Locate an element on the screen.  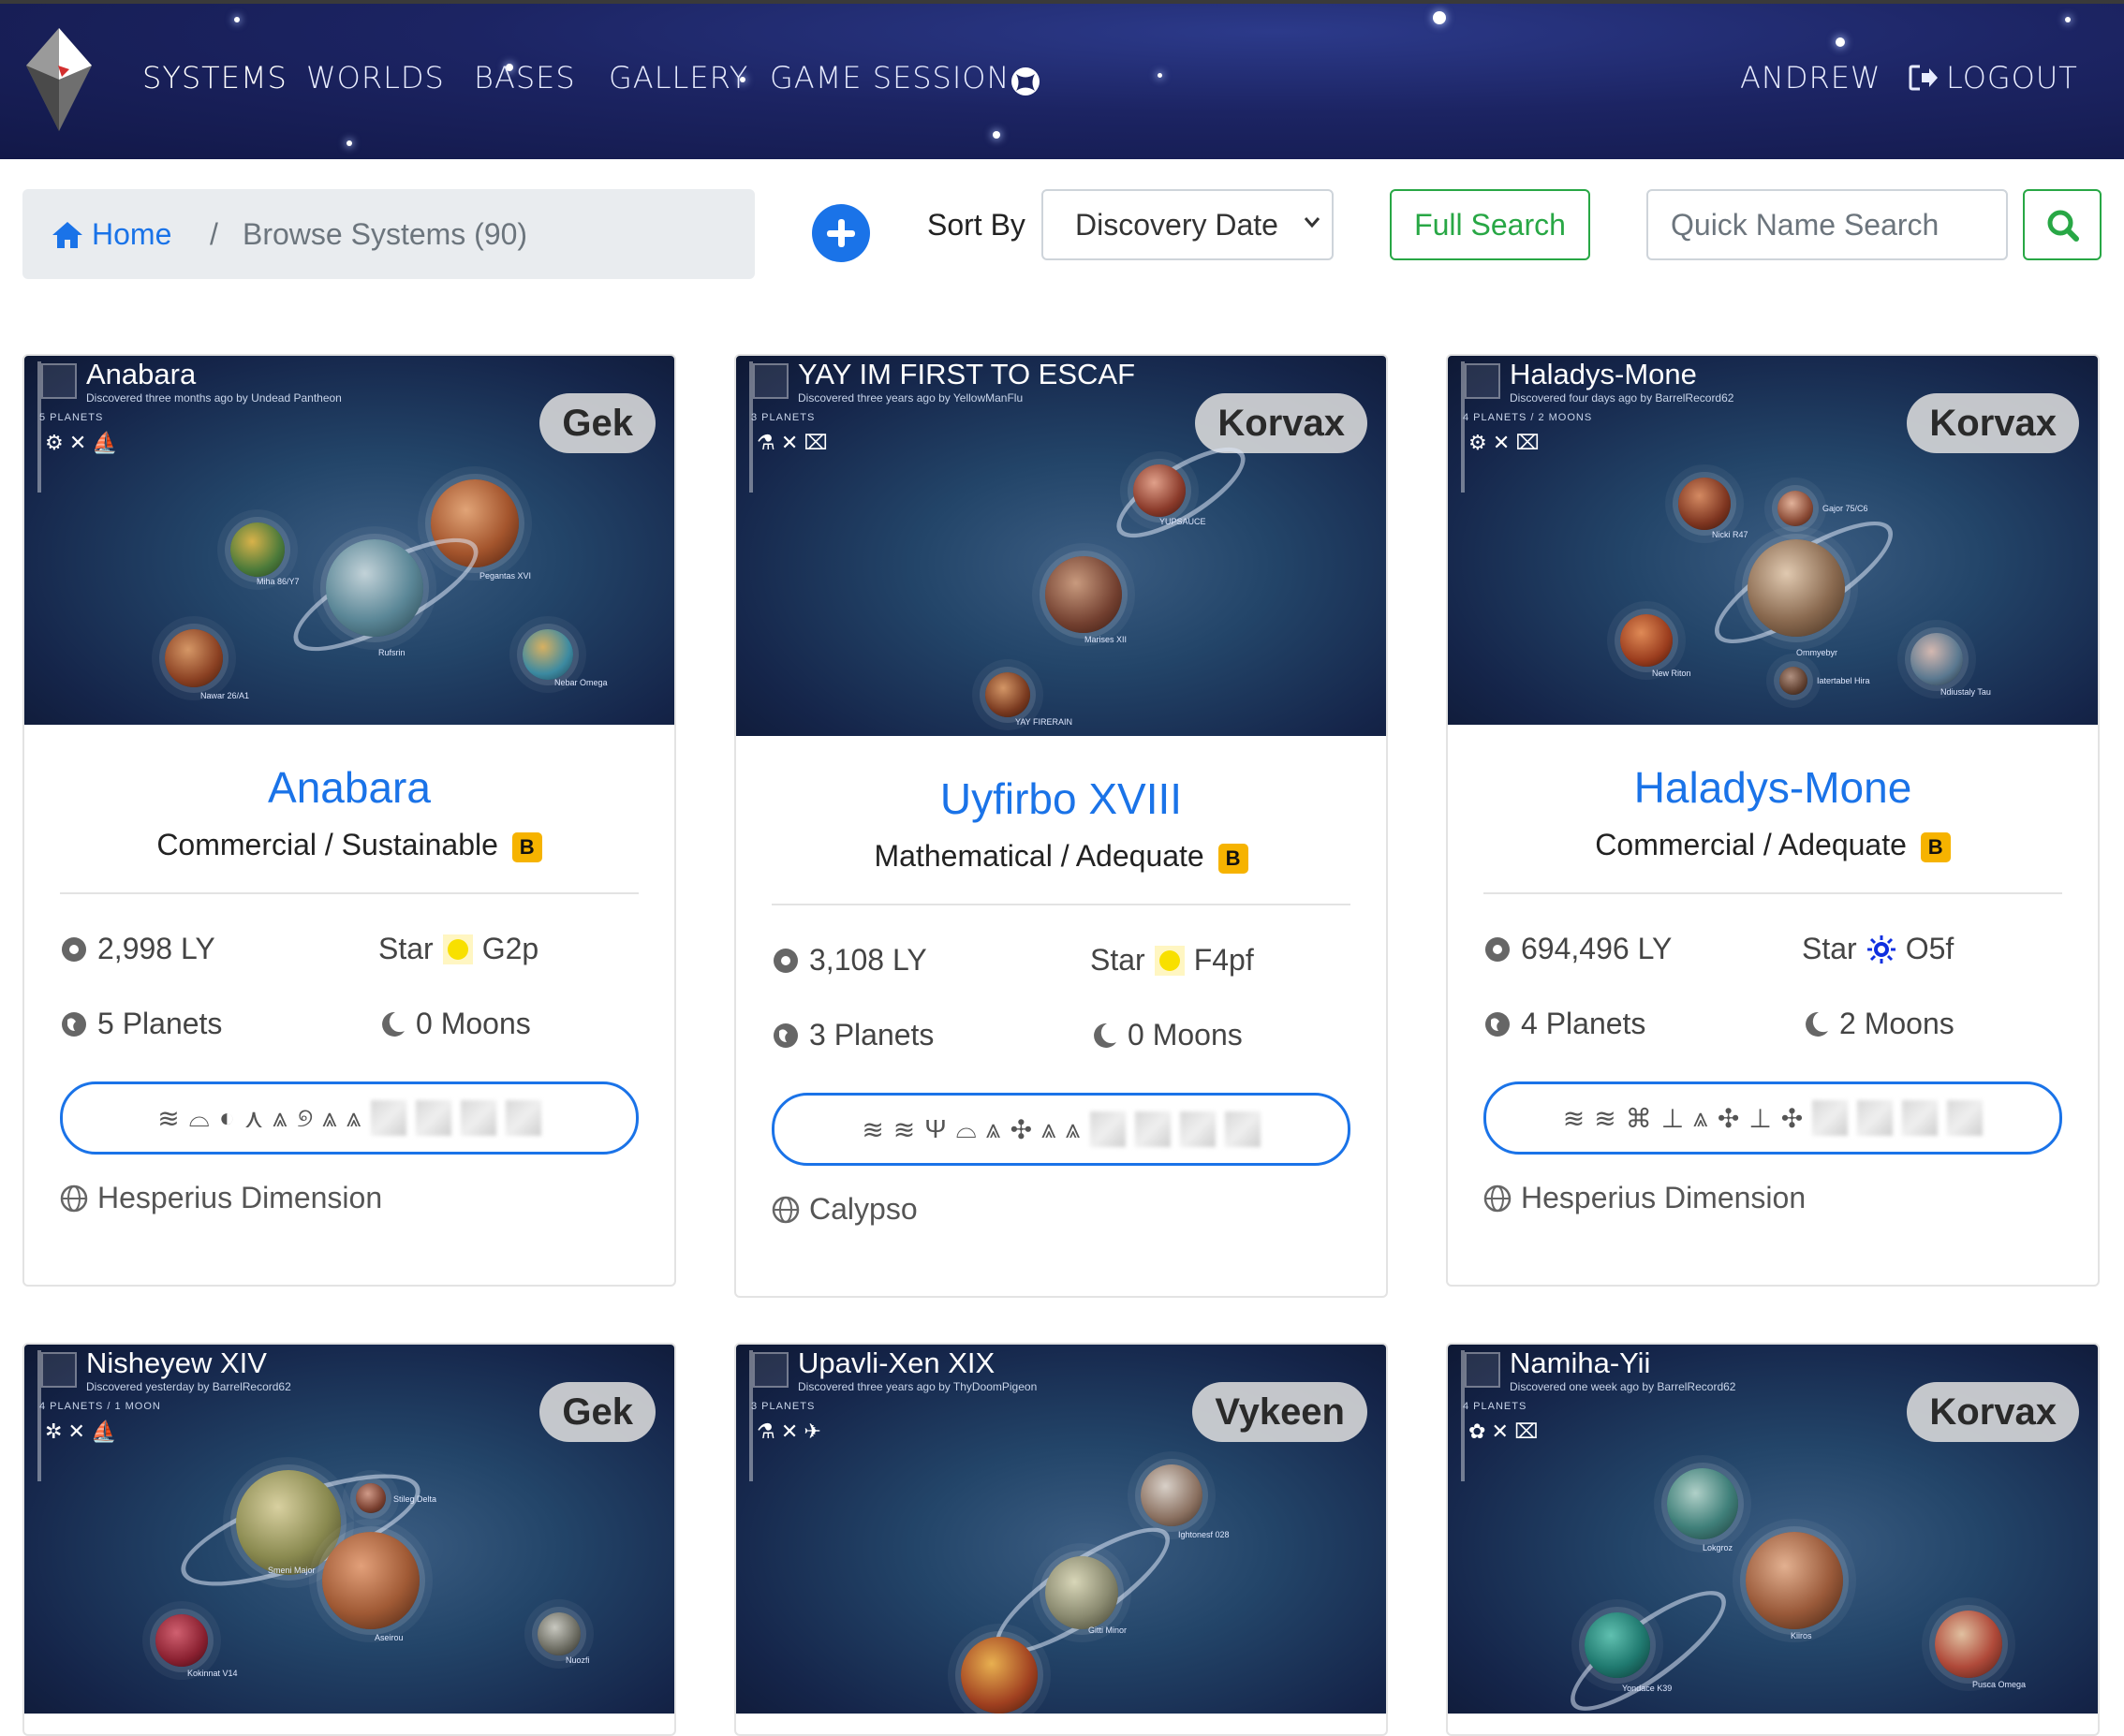
full-search-button: Full Search is located at coordinates (1490, 224).